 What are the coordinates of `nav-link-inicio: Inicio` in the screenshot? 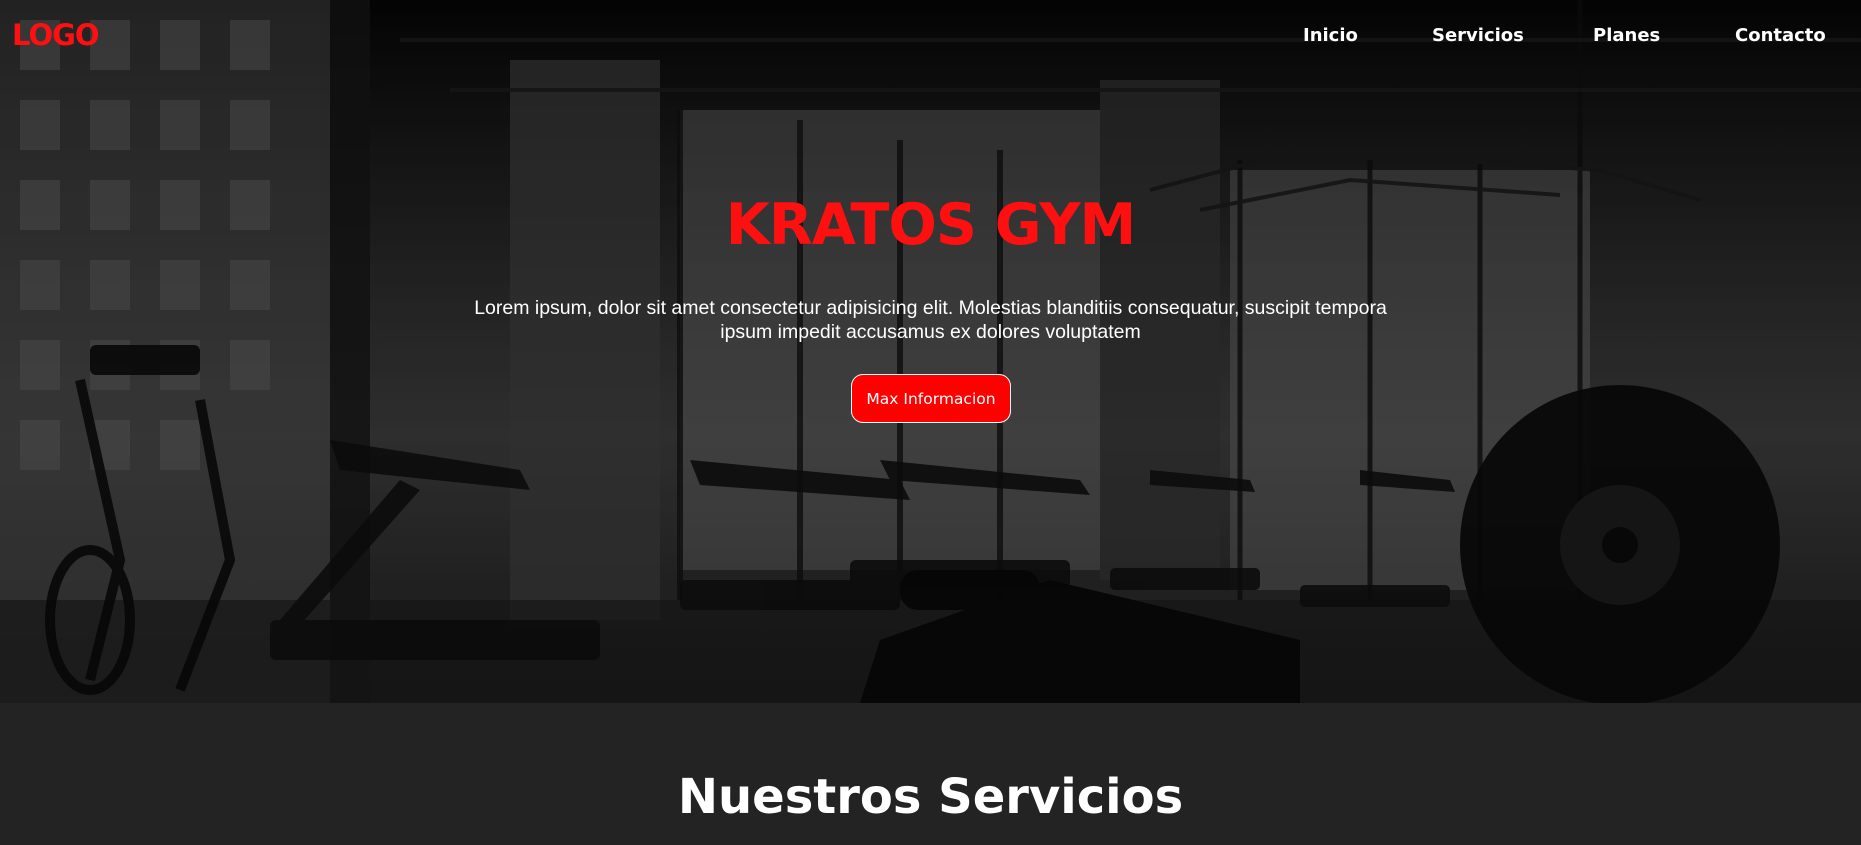 It's located at (1330, 35).